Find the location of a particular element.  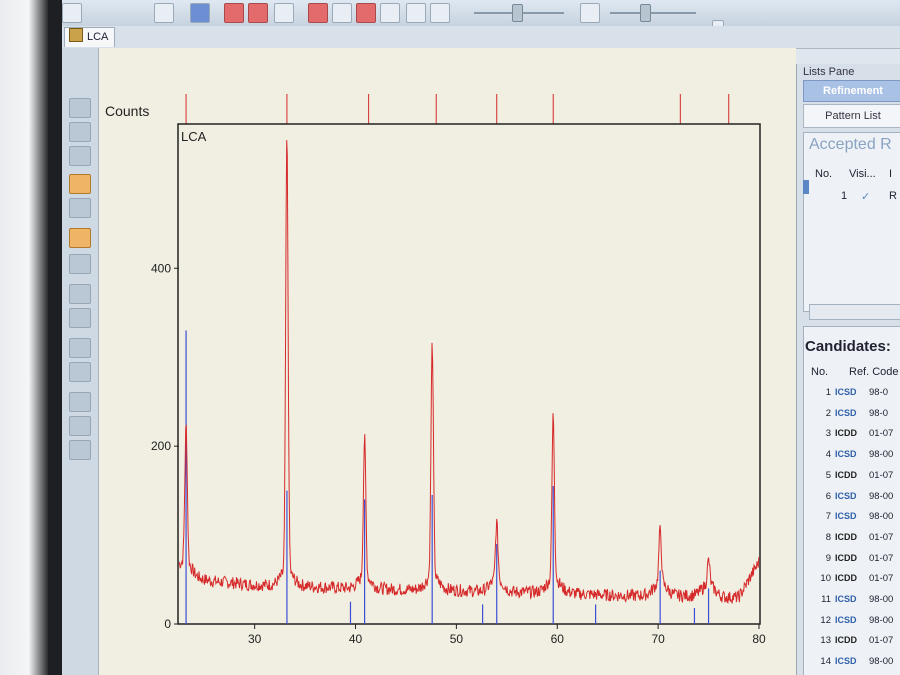

x-tick-label: 50 is located at coordinates (457, 639).